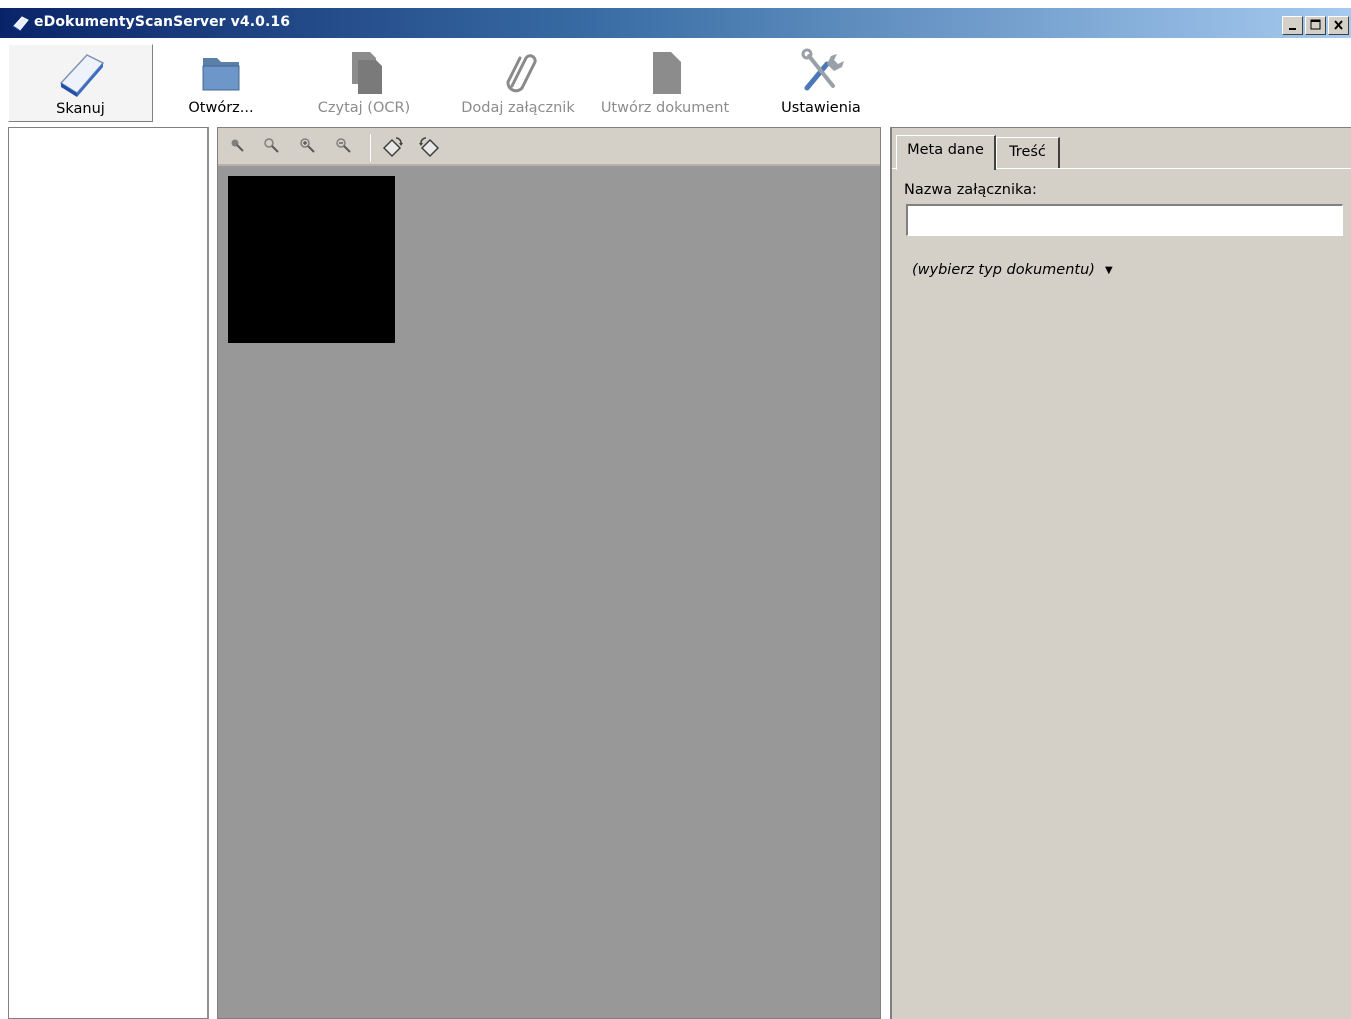  I want to click on window-controls, so click(1315, 25).